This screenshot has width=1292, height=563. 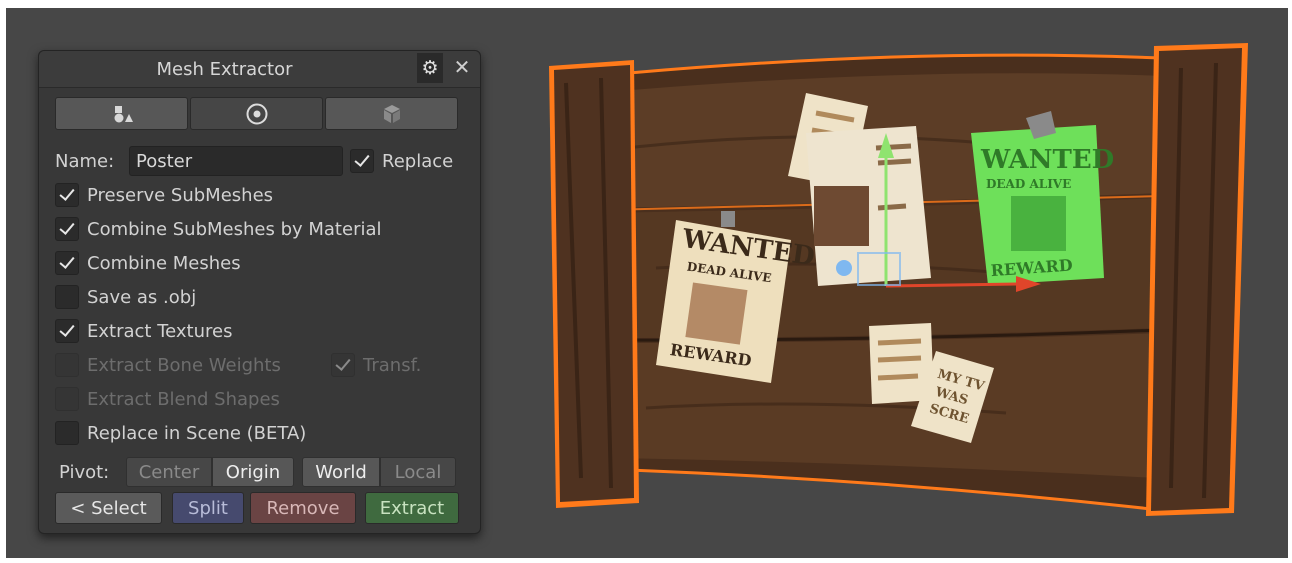 What do you see at coordinates (197, 433) in the screenshot?
I see `option-label: Replace in Scene (BETA)` at bounding box center [197, 433].